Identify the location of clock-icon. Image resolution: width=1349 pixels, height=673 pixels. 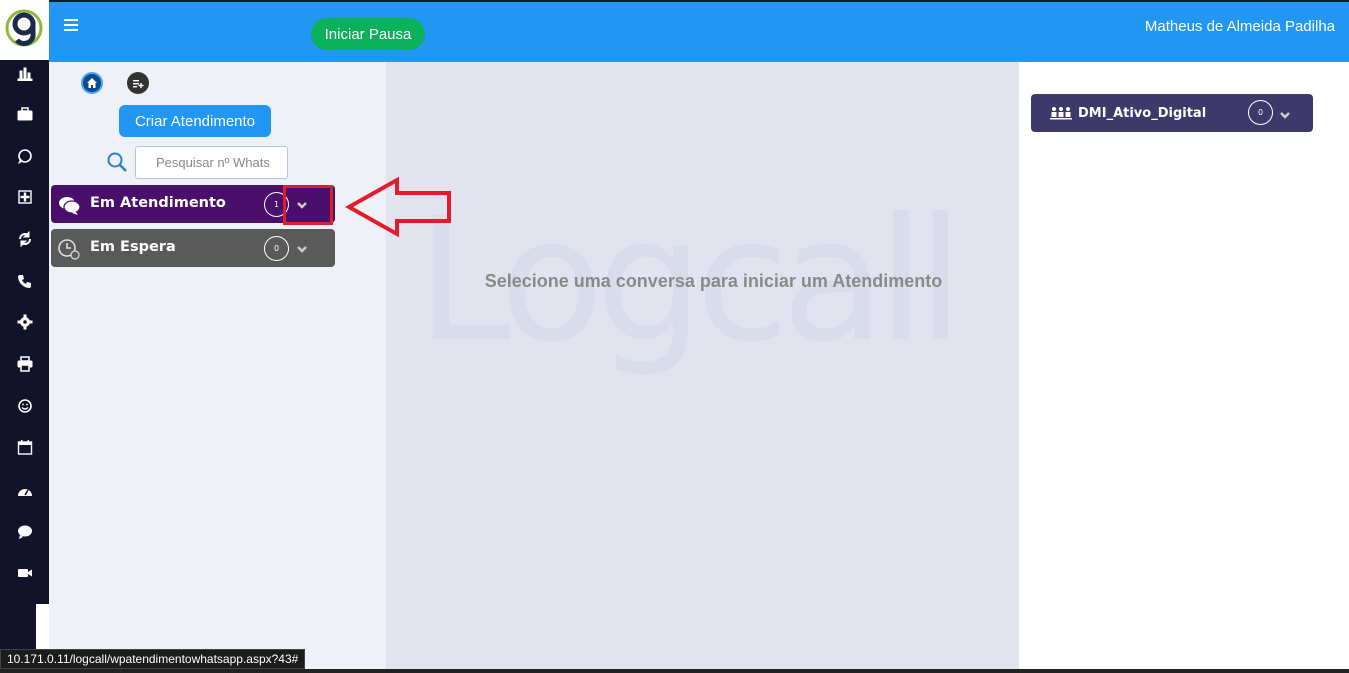
(69, 249).